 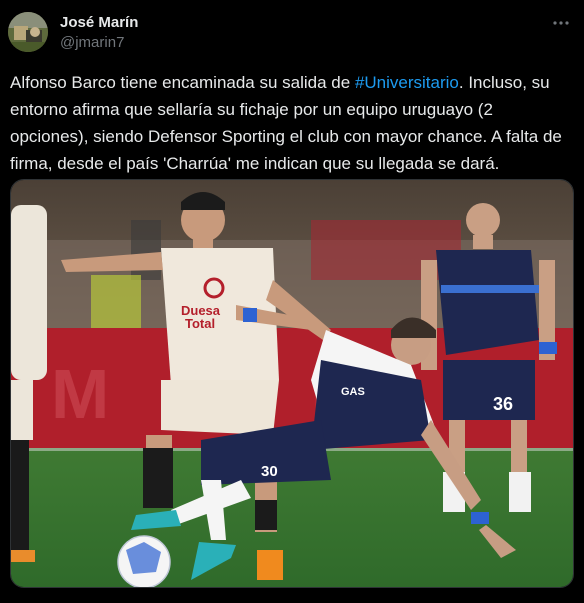 I want to click on avatar-image, so click(x=28, y=32).